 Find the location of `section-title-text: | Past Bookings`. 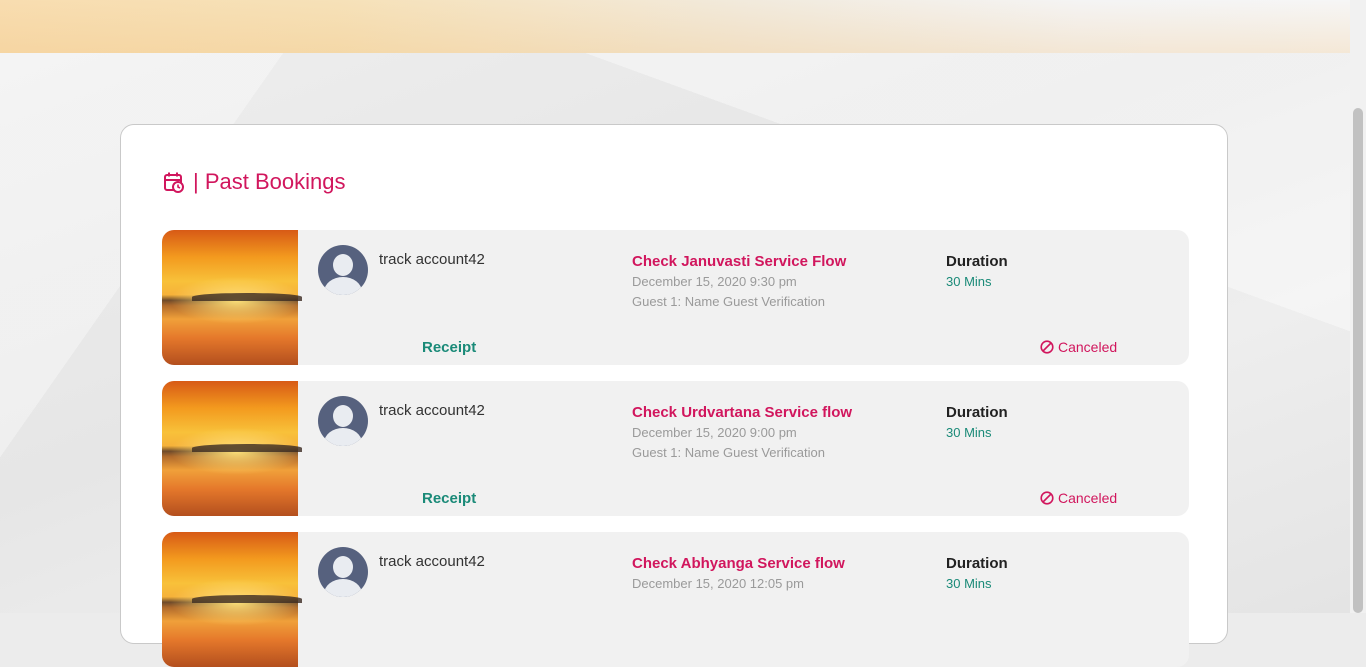

section-title-text: | Past Bookings is located at coordinates (269, 181).